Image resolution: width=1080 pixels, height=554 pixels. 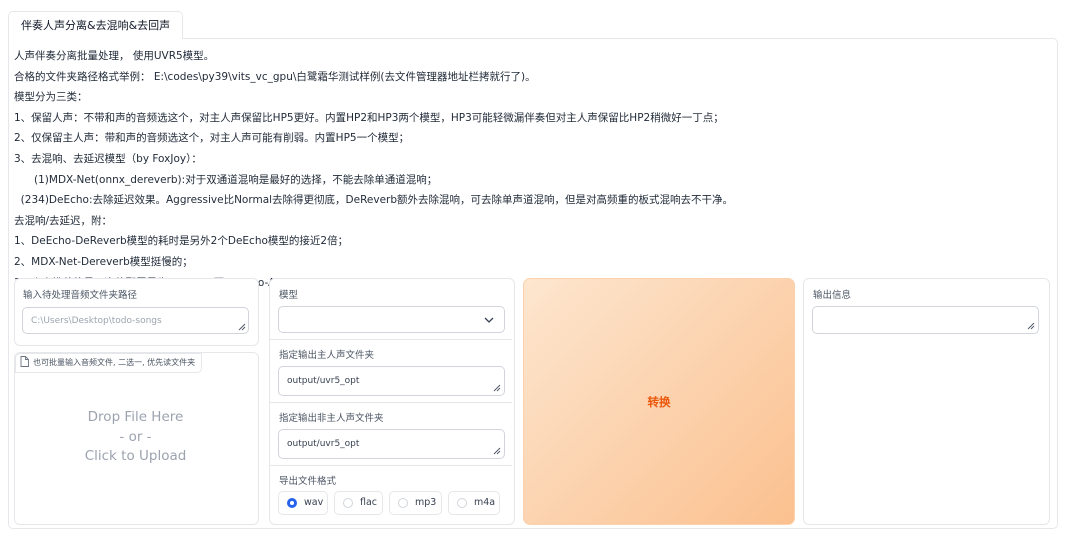 I want to click on format-option-mp3: mp3, so click(x=415, y=503).